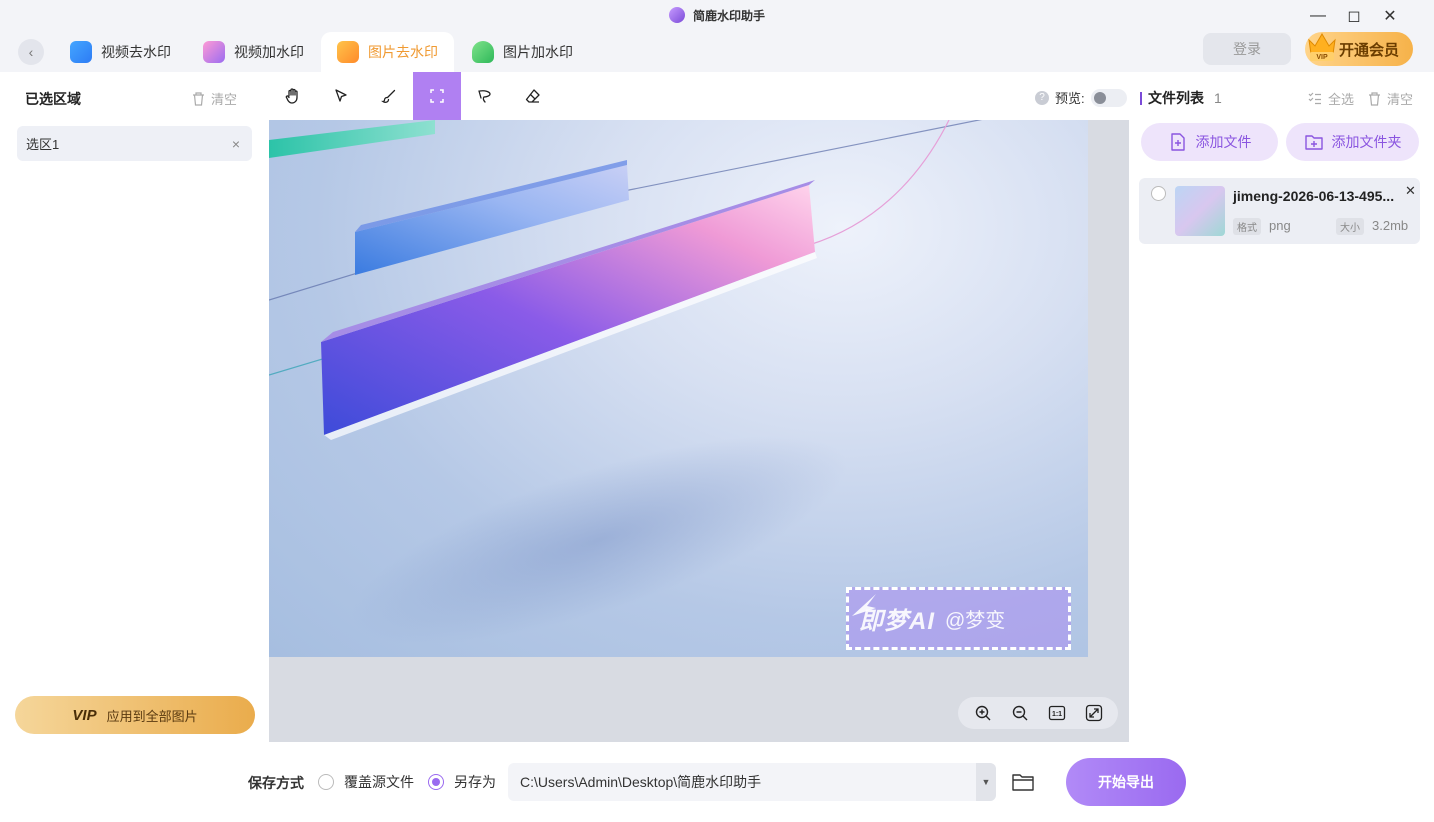  What do you see at coordinates (483, 52) in the screenshot?
I see `image-add-icon` at bounding box center [483, 52].